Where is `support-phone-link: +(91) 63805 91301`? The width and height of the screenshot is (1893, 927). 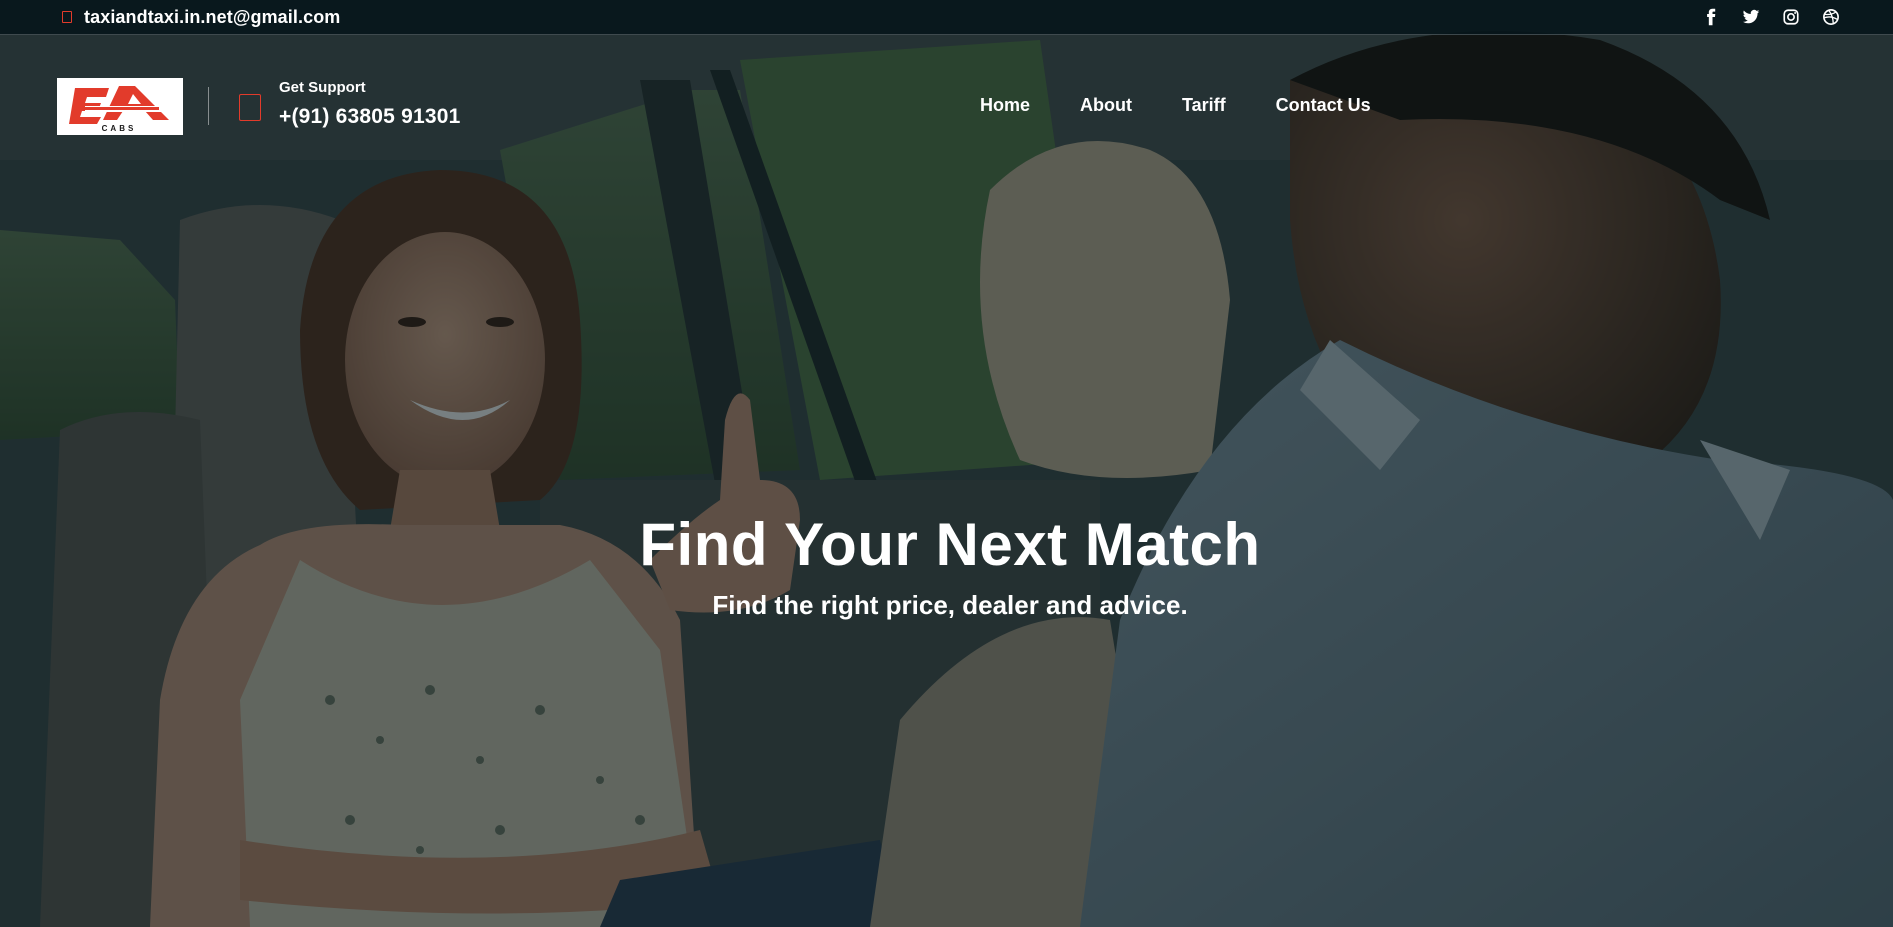 support-phone-link: +(91) 63805 91301 is located at coordinates (369, 117).